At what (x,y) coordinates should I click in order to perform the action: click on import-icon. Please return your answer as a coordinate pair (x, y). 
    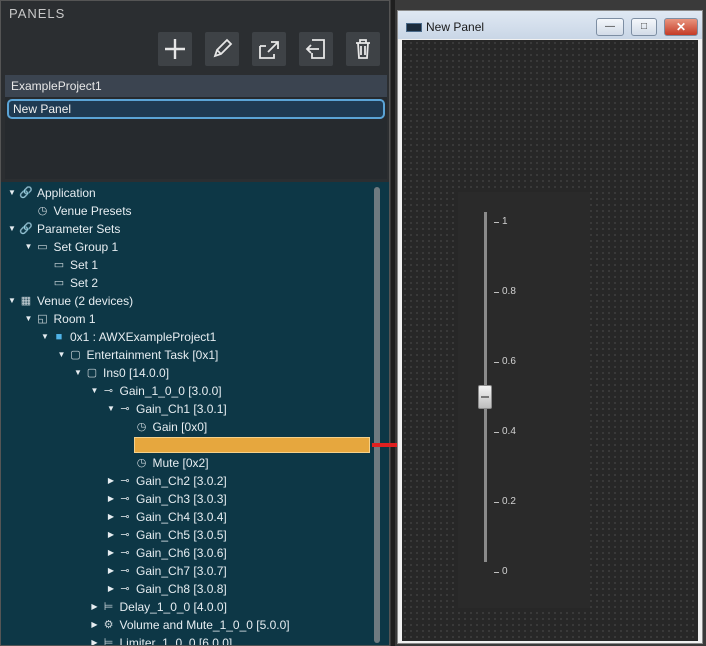
    Looking at the image, I should click on (315, 49).